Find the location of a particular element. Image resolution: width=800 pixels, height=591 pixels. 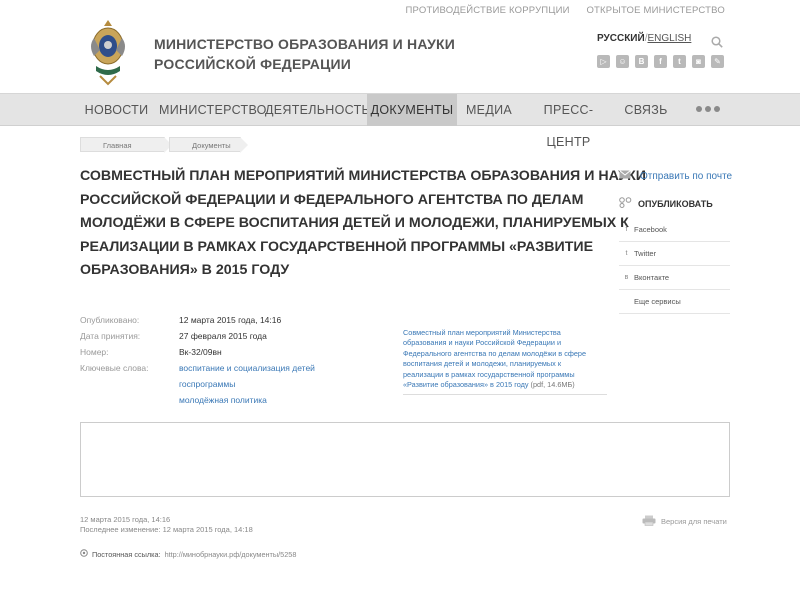

breadcrumb: Главная Документы is located at coordinates (164, 145).